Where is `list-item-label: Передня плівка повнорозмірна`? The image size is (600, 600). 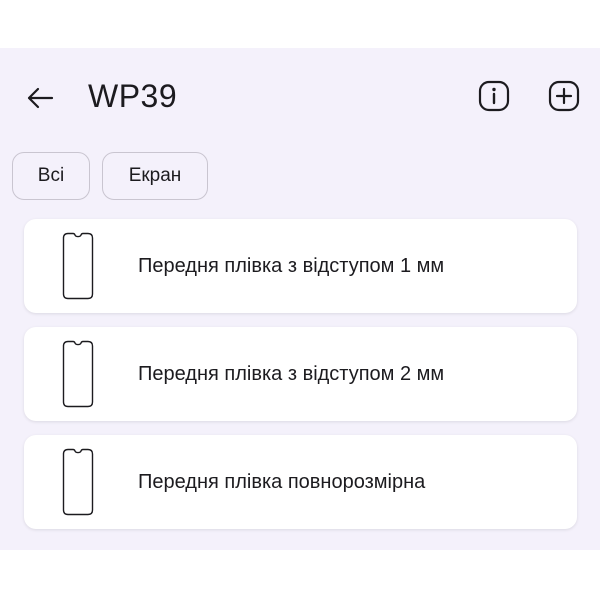 list-item-label: Передня плівка повнорозмірна is located at coordinates (282, 481).